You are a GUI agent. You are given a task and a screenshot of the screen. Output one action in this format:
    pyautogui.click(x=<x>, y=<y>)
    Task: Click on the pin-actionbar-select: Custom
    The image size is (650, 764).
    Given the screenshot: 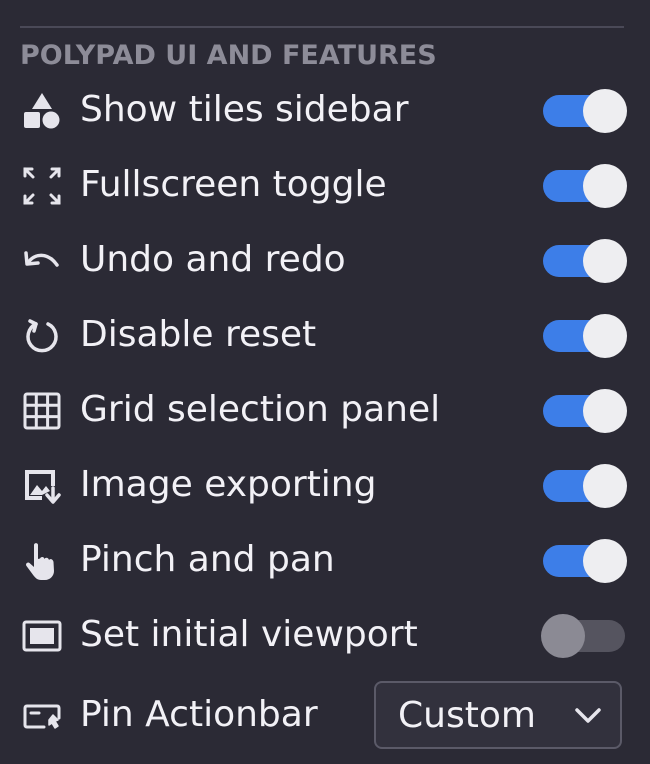 What is the action you would take?
    pyautogui.click(x=498, y=715)
    